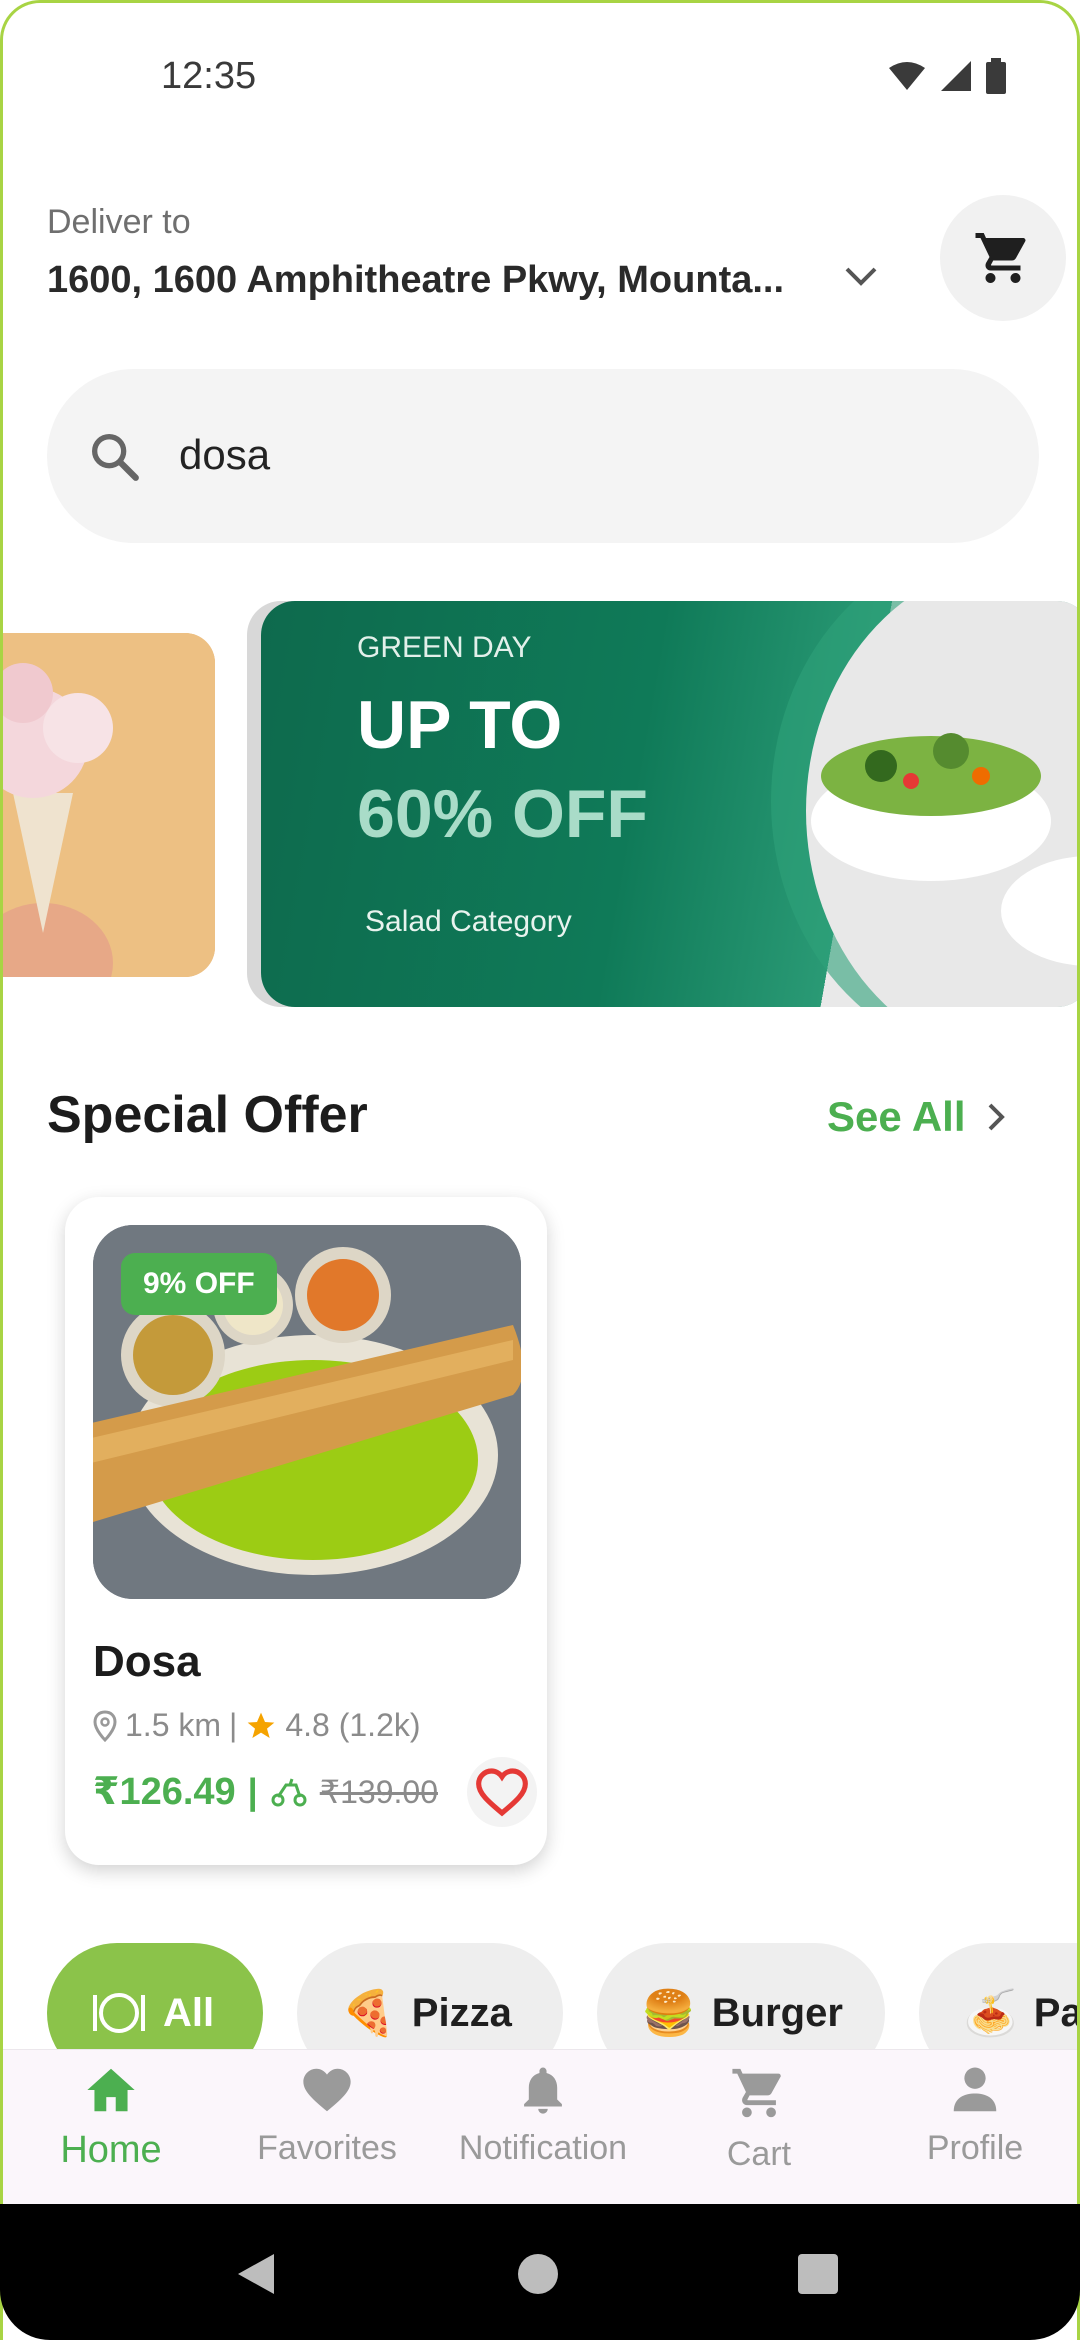 The image size is (1080, 2340). What do you see at coordinates (975, 2089) in the screenshot?
I see `person-icon` at bounding box center [975, 2089].